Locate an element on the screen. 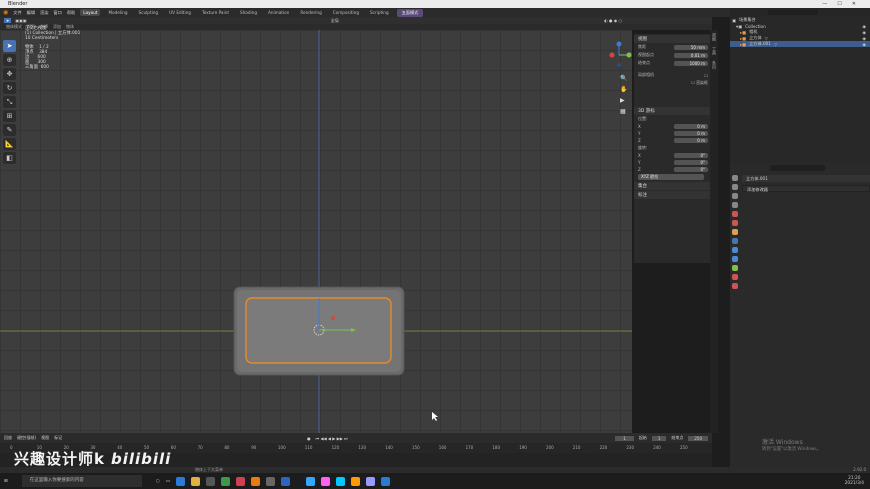 The height and width of the screenshot is (489, 870). mode-pill-button: 五面模式 is located at coordinates (410, 12).